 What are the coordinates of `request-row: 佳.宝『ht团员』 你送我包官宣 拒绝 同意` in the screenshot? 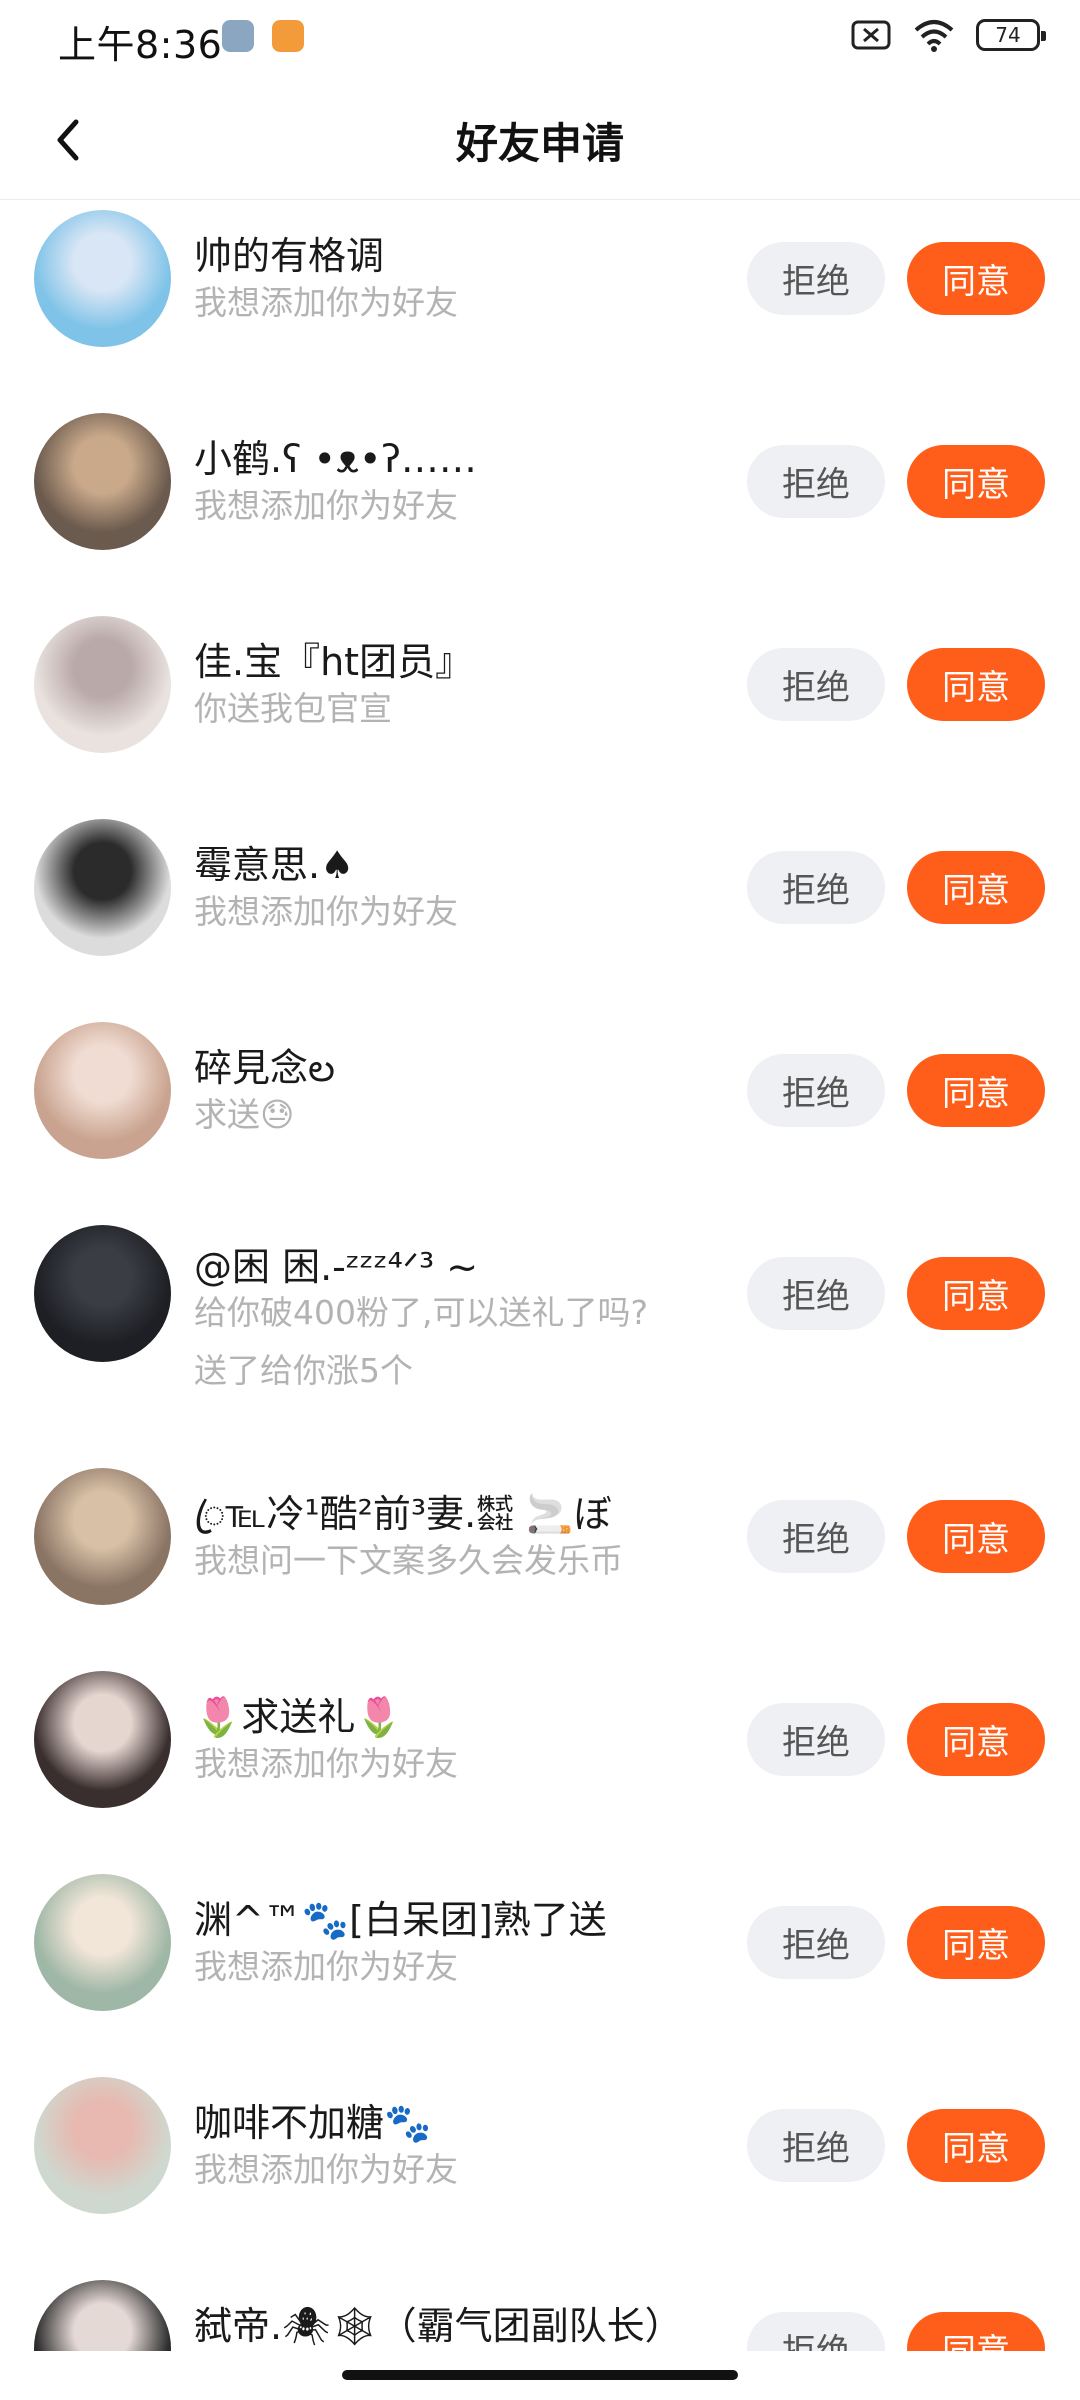 It's located at (540, 708).